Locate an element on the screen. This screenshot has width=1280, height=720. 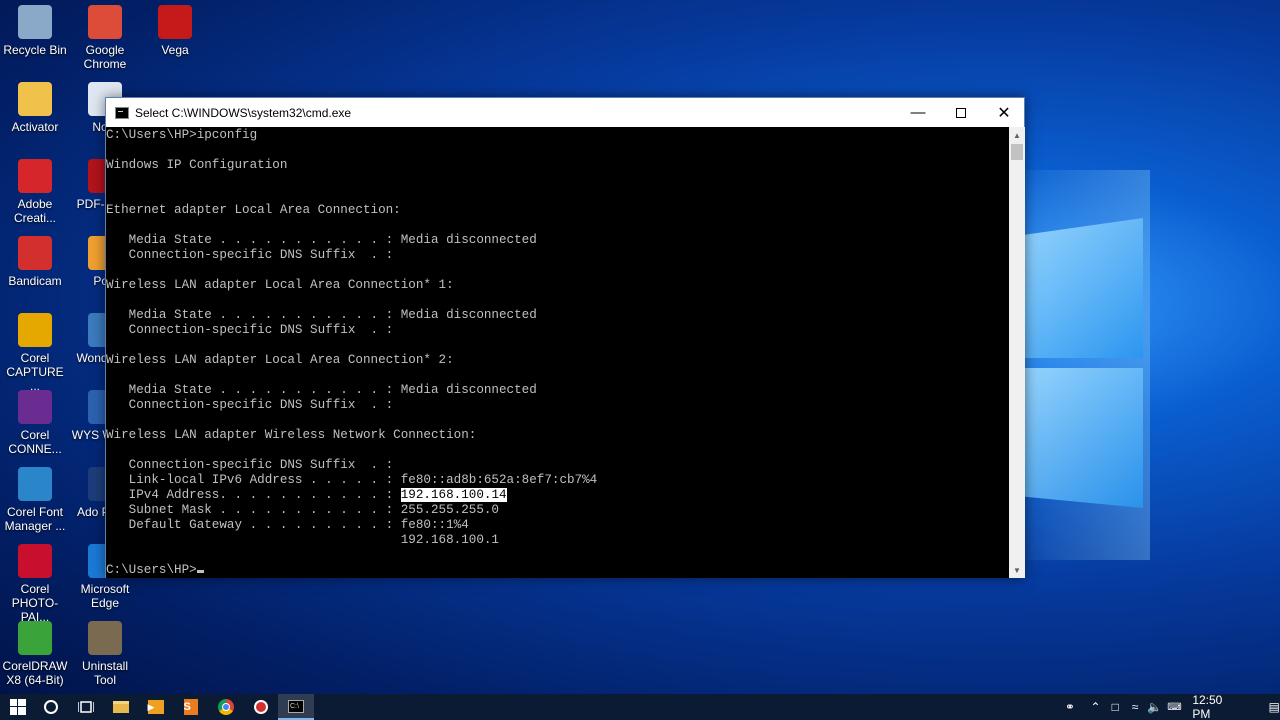
vertical-scrollbar: ▲ ▼ is located at coordinates (1017, 352).